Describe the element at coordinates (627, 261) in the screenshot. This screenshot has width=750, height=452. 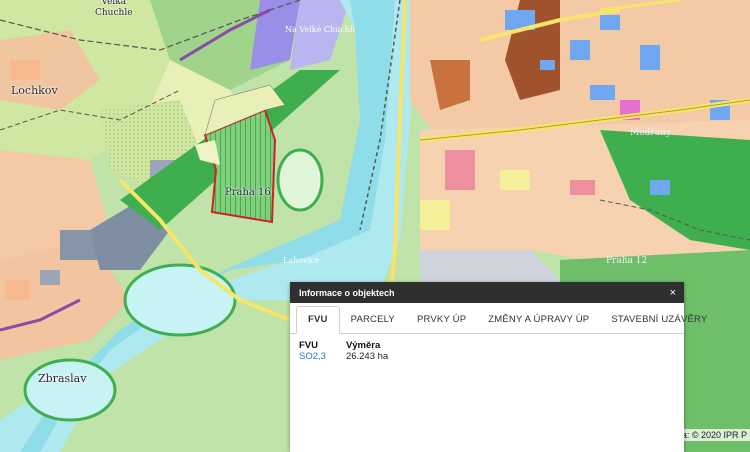
I see `label-praha-12: Praha 12` at that location.